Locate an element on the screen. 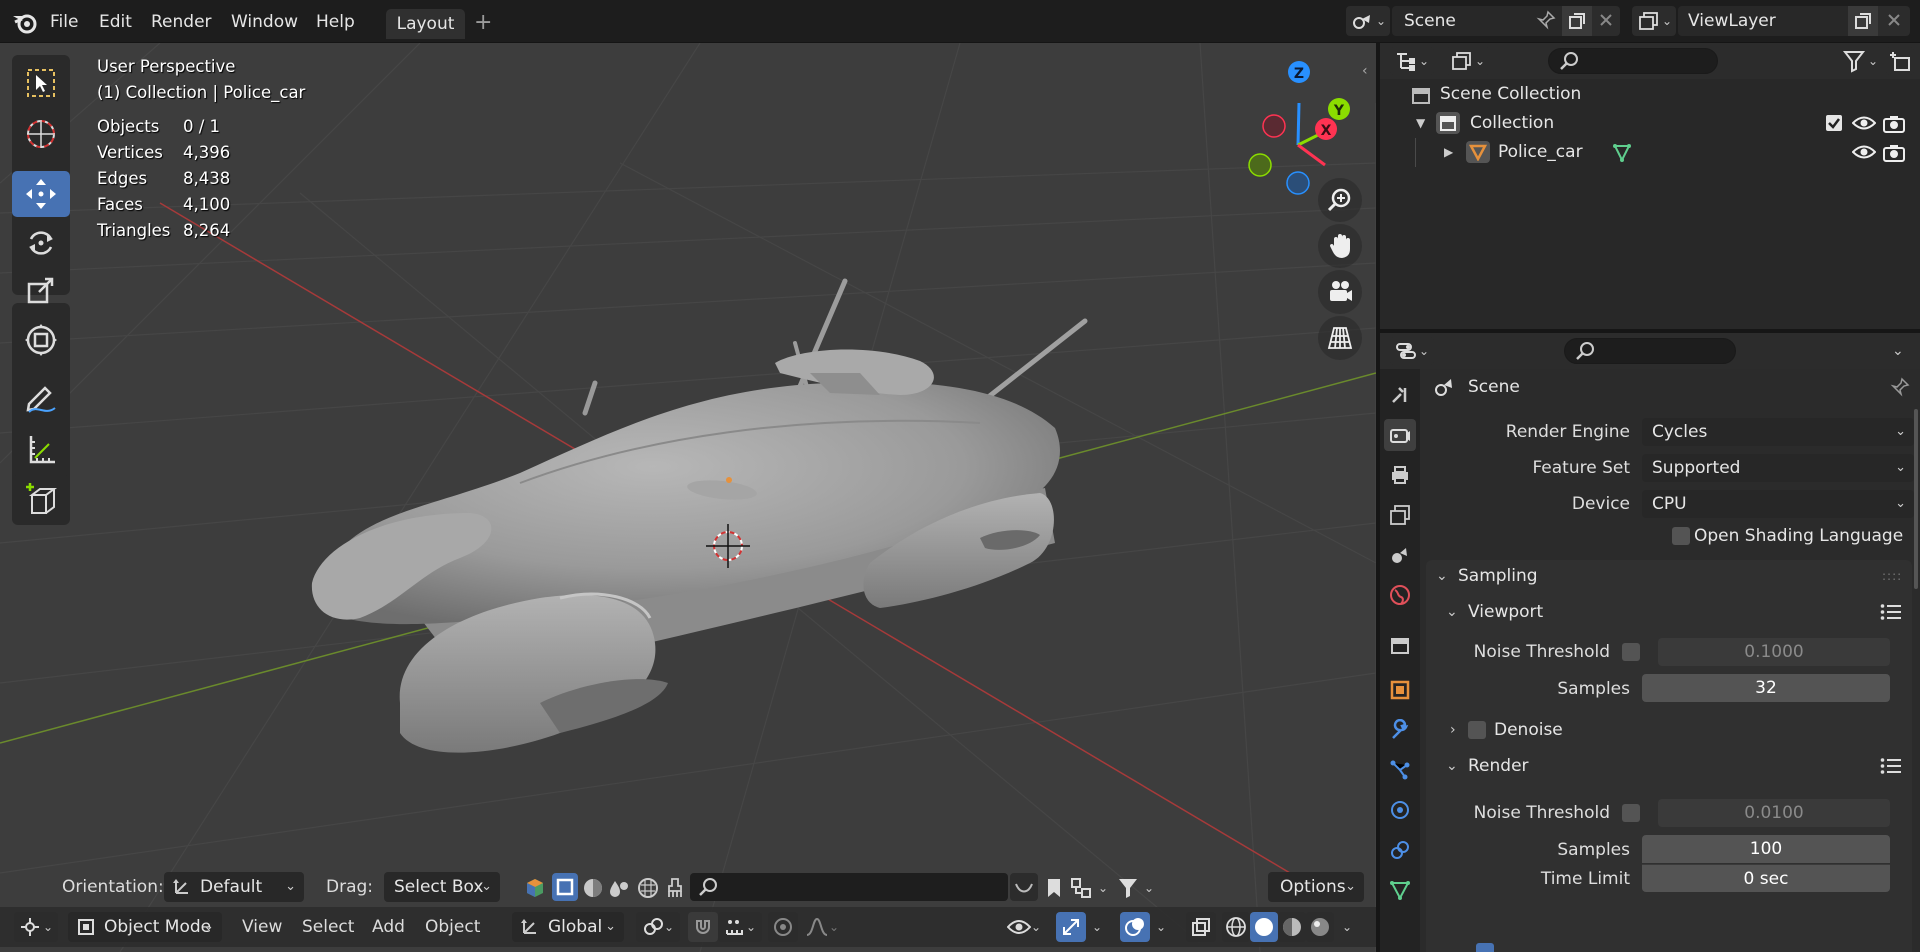 The height and width of the screenshot is (952, 1920). outliner-search-input is located at coordinates (1633, 61).